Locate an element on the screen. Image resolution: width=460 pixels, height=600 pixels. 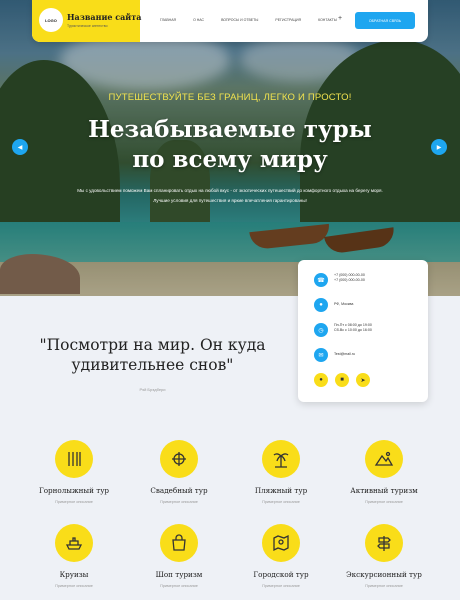
hero-title-line: Незабываемые туры is located at coordinates (230, 129).